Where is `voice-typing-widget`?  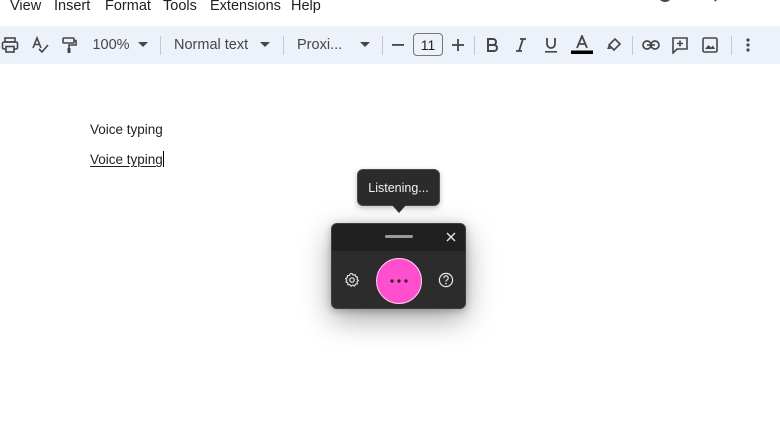 voice-typing-widget is located at coordinates (398, 266).